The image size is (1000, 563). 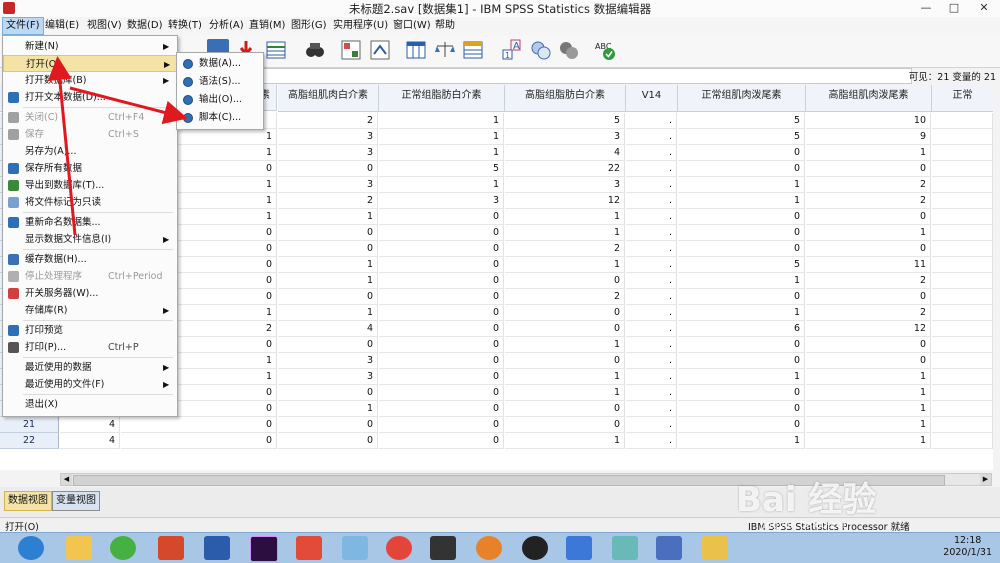 I want to click on tab-variable-view: 变量视图, so click(x=76, y=501).